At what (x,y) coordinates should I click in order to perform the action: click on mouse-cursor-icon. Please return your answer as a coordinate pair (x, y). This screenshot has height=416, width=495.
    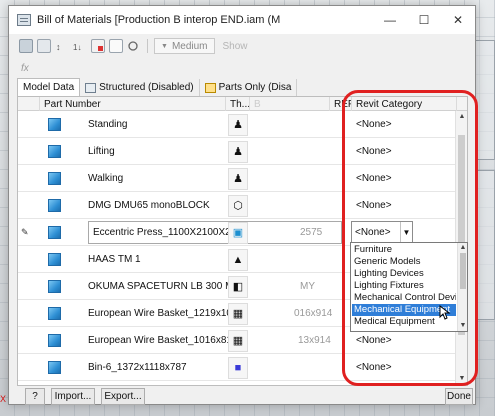
    Looking at the image, I should click on (445, 312).